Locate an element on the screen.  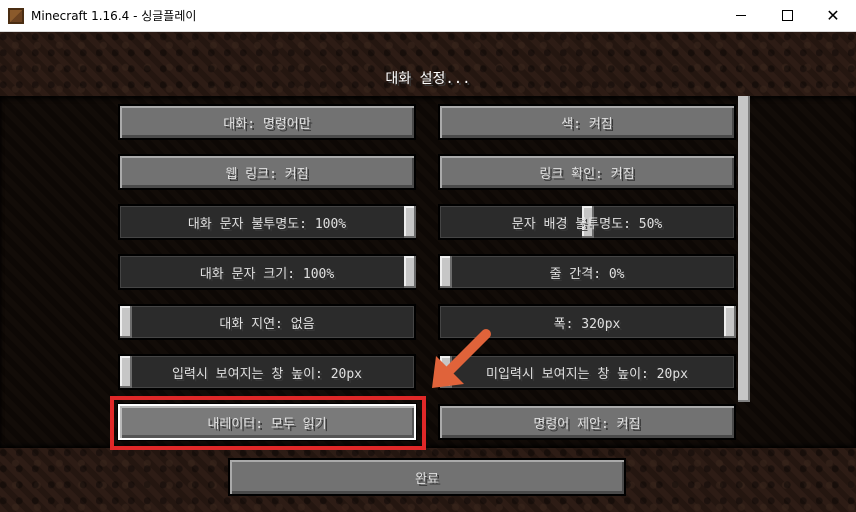
chat-scale-slider: 대화 문자 크기: 100% is located at coordinates (267, 272).